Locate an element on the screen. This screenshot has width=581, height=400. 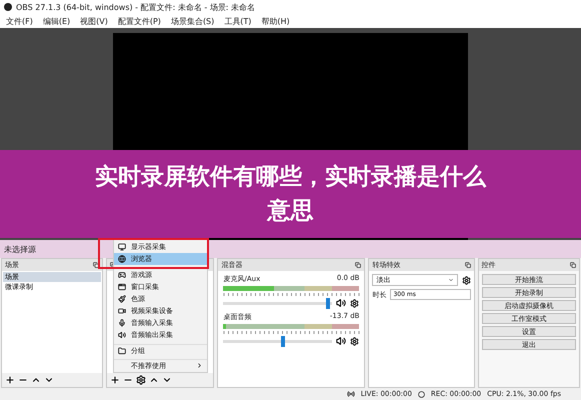
camera-icon is located at coordinates (122, 311).